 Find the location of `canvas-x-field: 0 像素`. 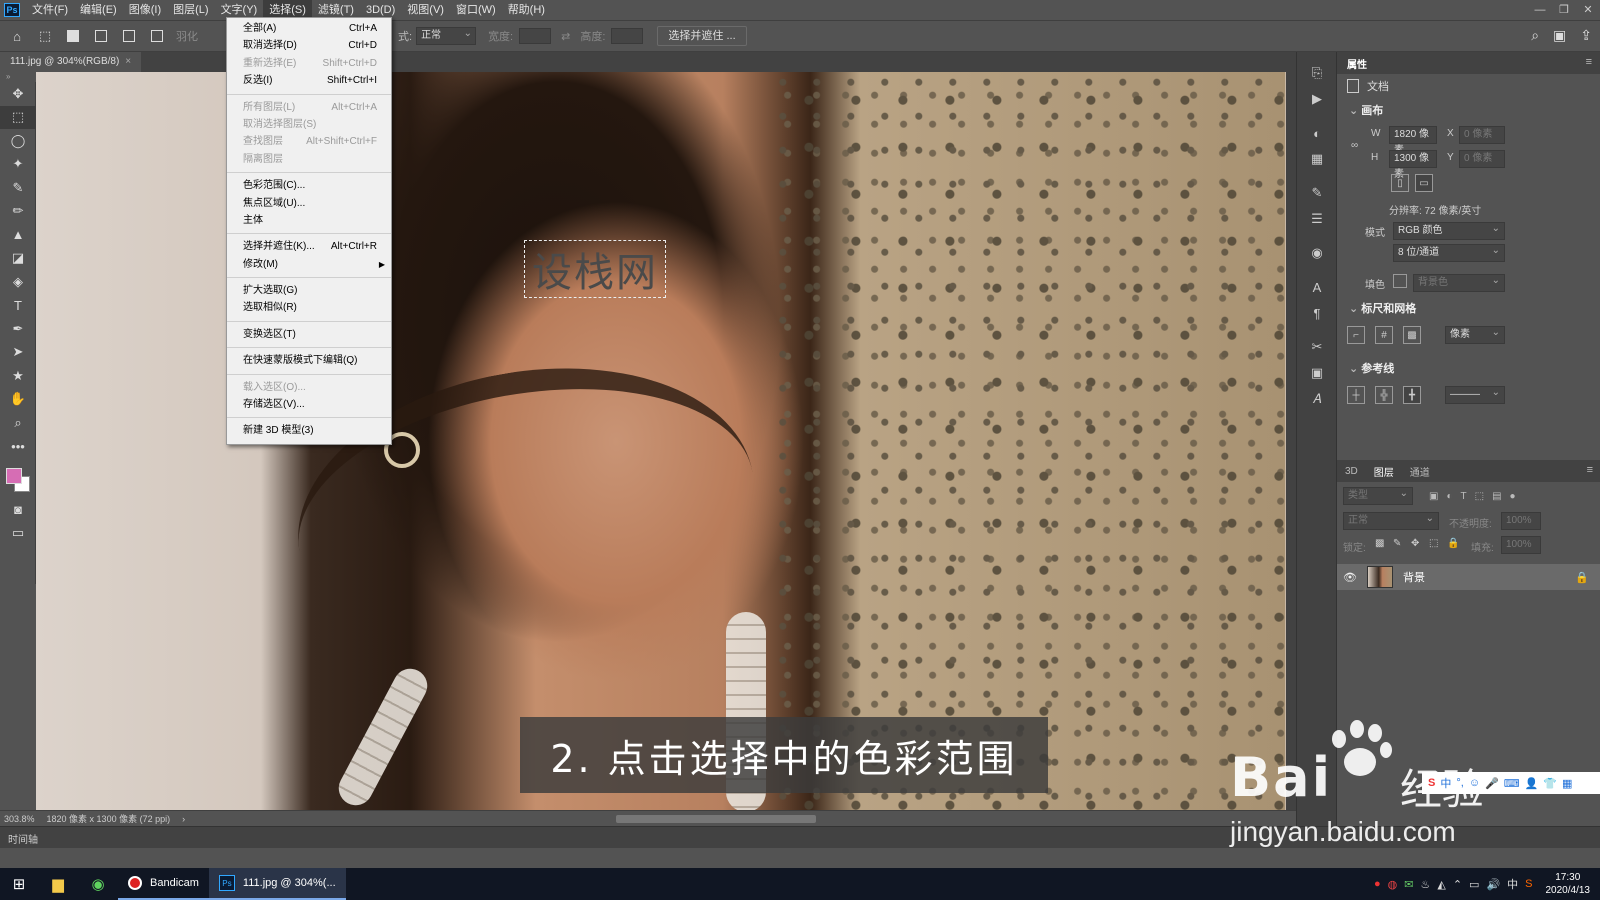

canvas-x-field: 0 像素 is located at coordinates (1482, 135).